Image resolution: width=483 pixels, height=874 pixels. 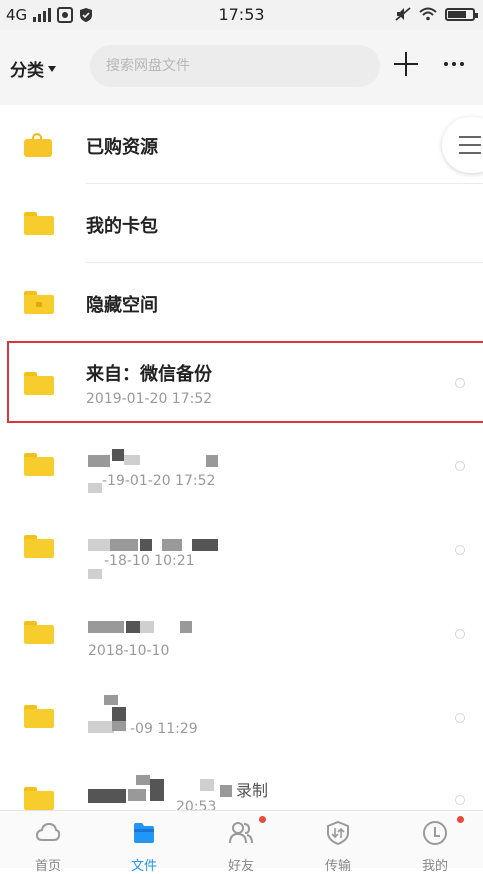 What do you see at coordinates (435, 833) in the screenshot?
I see `profile-icon` at bounding box center [435, 833].